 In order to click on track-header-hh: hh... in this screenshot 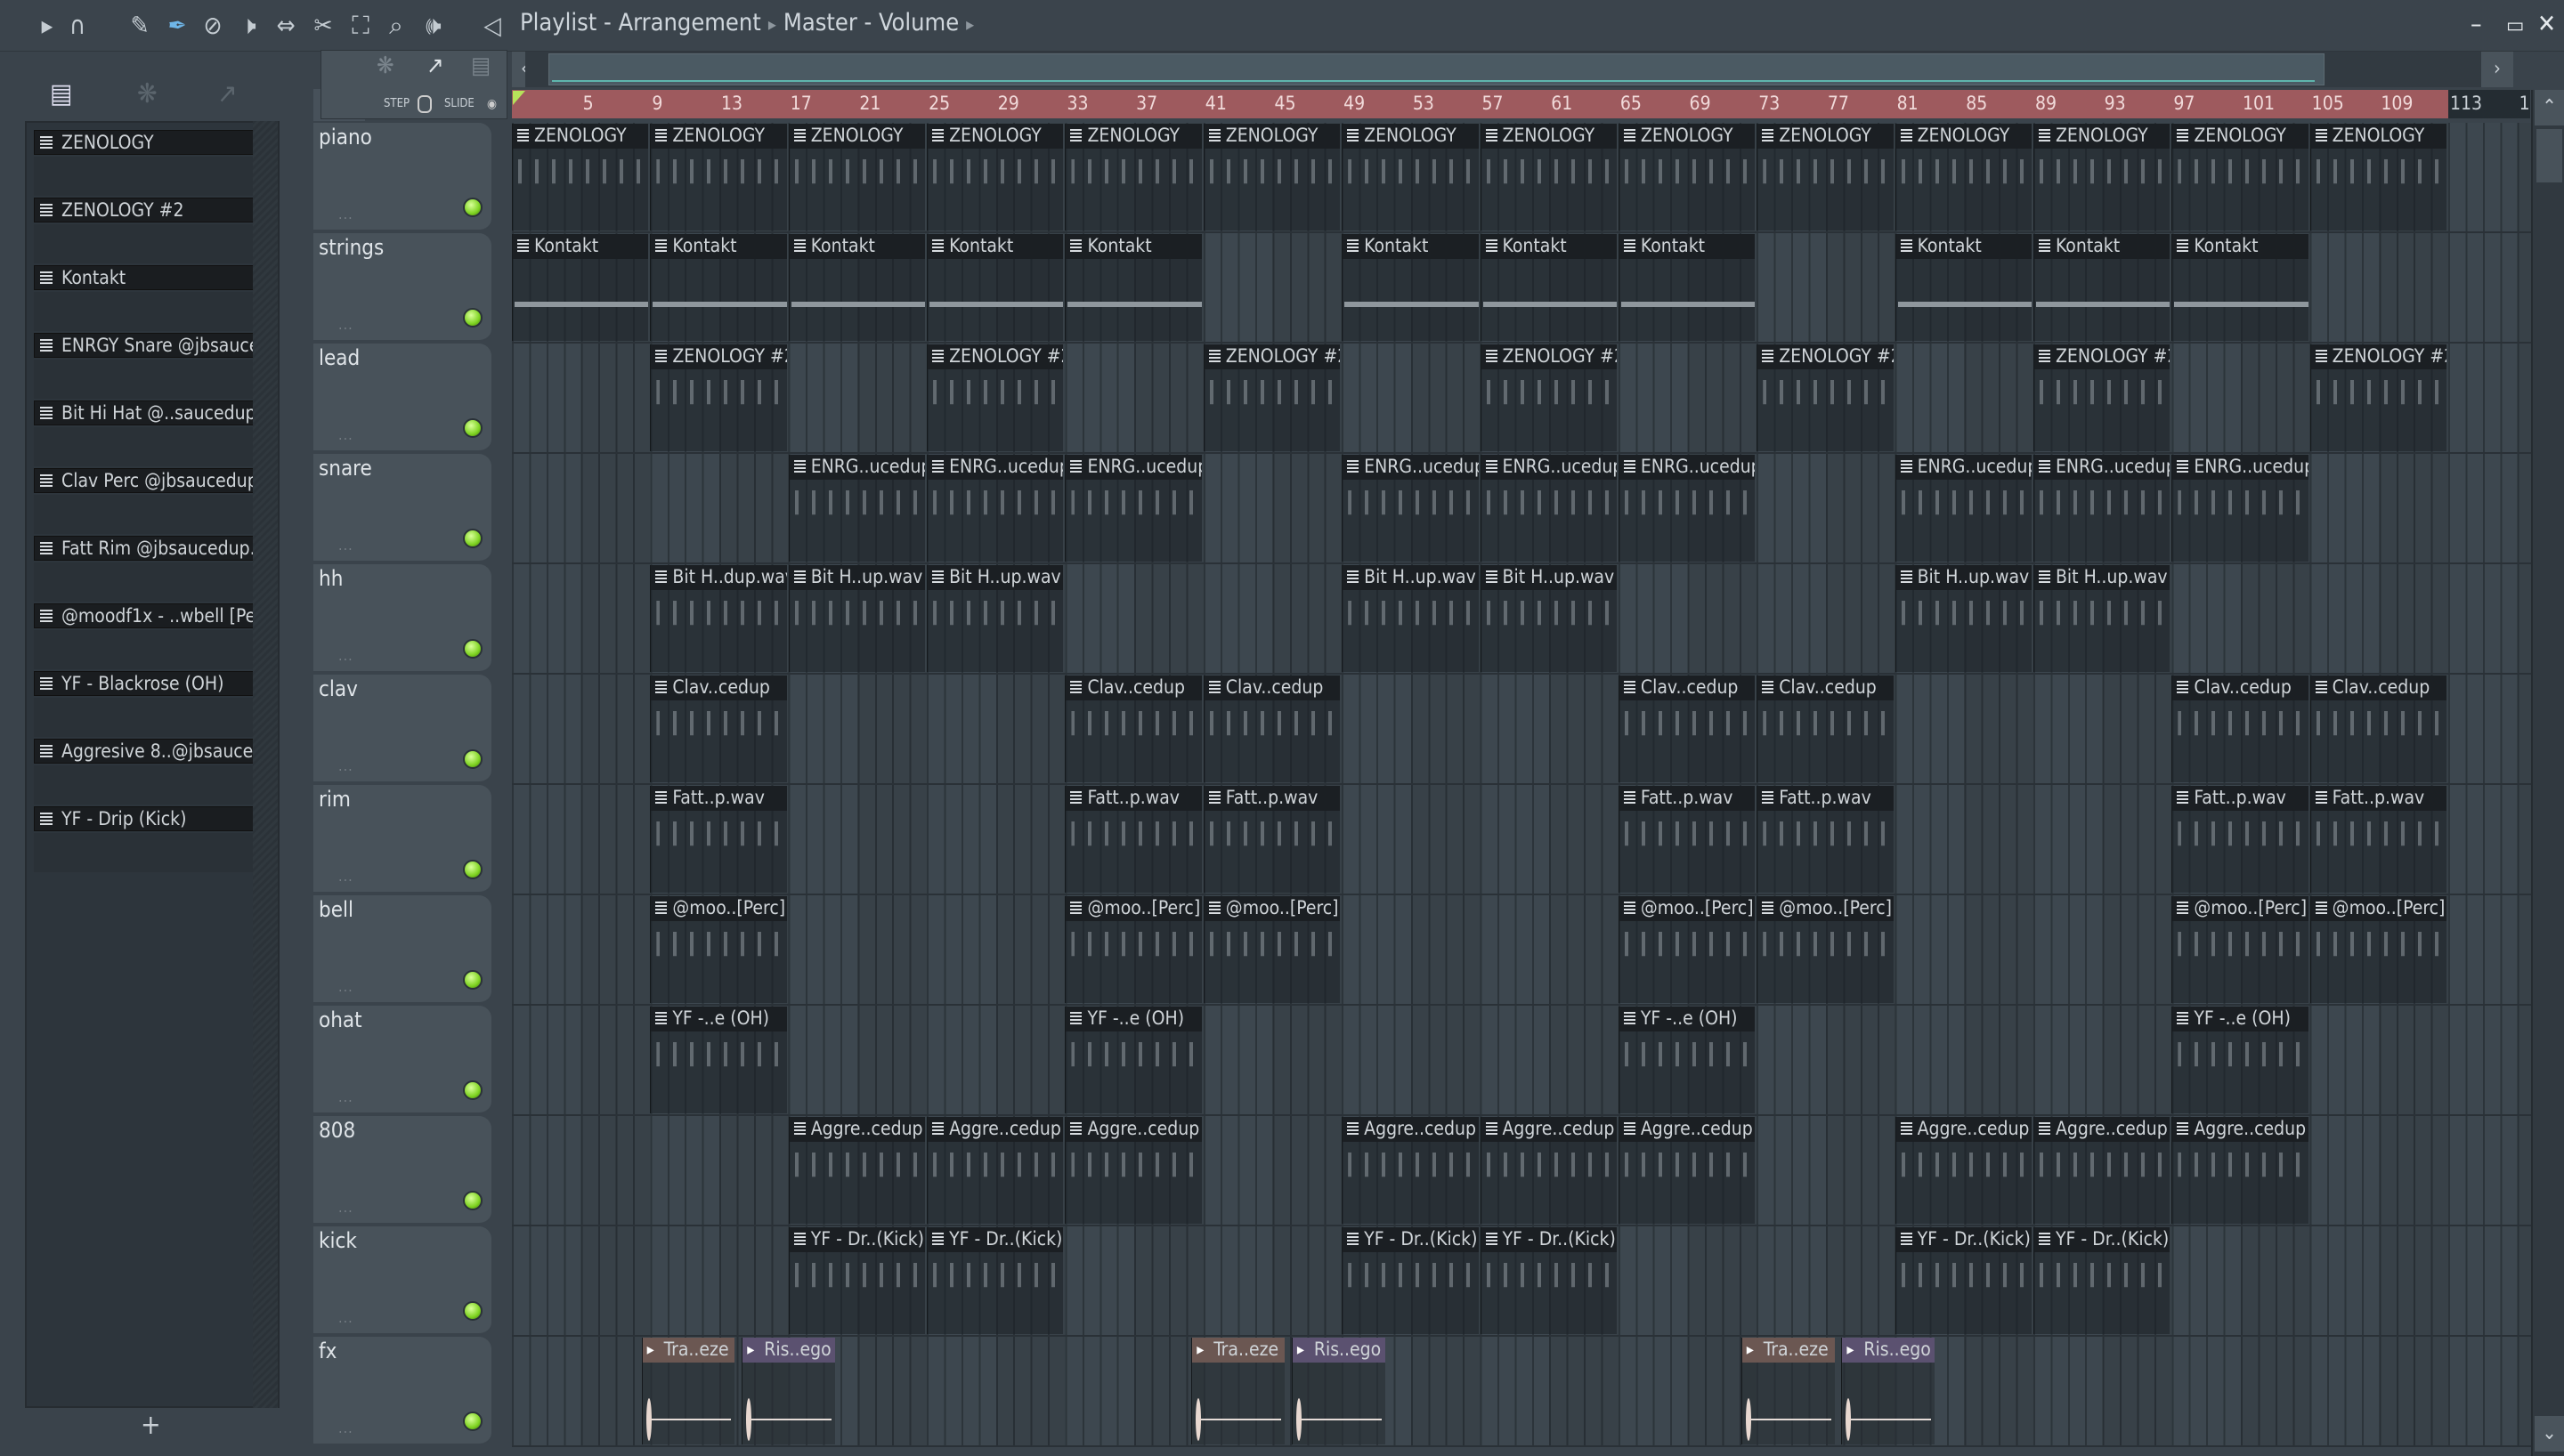, I will do `click(402, 618)`.